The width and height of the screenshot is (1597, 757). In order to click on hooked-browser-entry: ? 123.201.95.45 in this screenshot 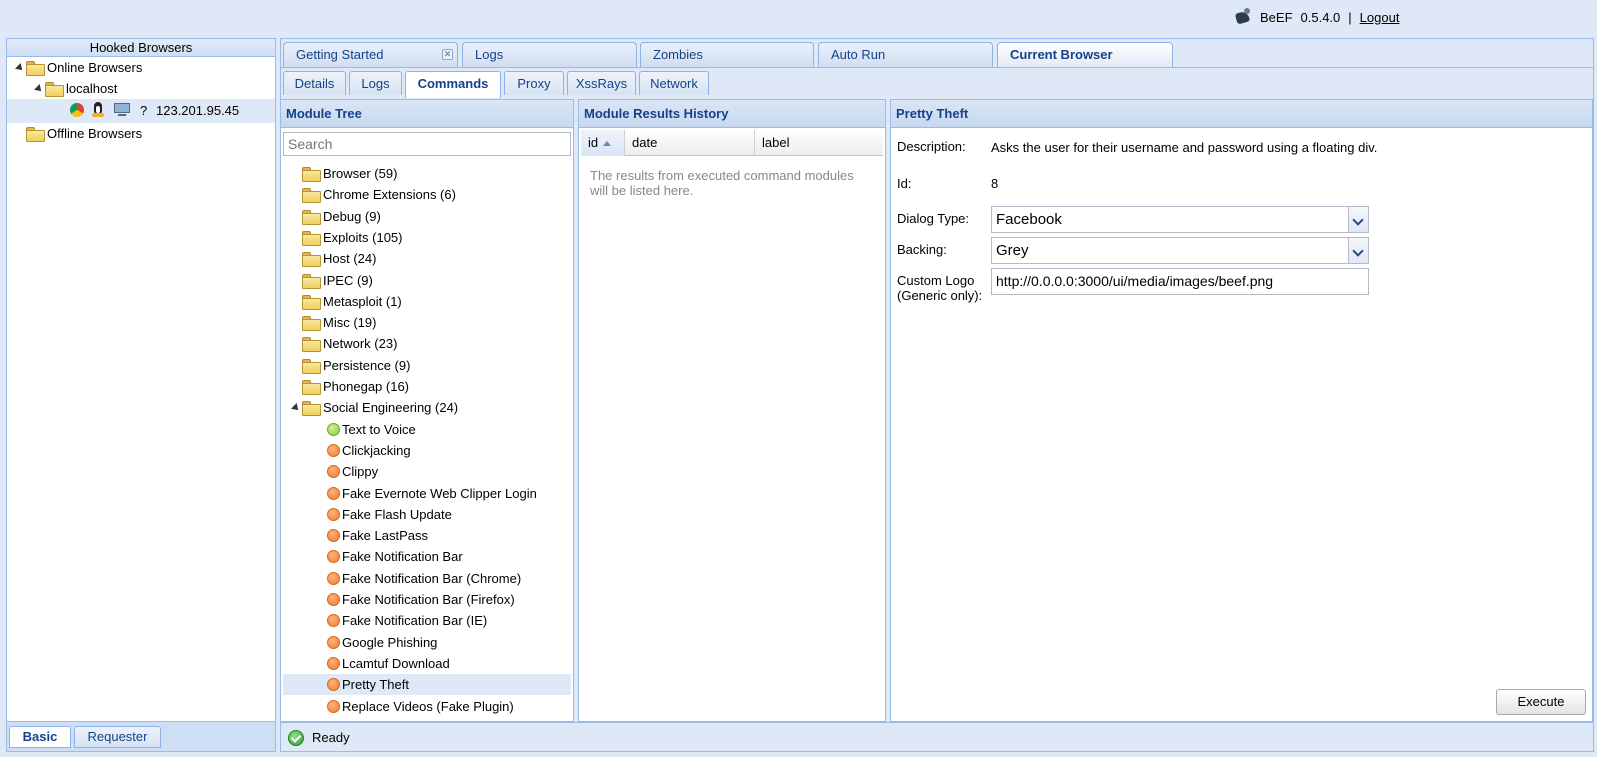, I will do `click(141, 111)`.